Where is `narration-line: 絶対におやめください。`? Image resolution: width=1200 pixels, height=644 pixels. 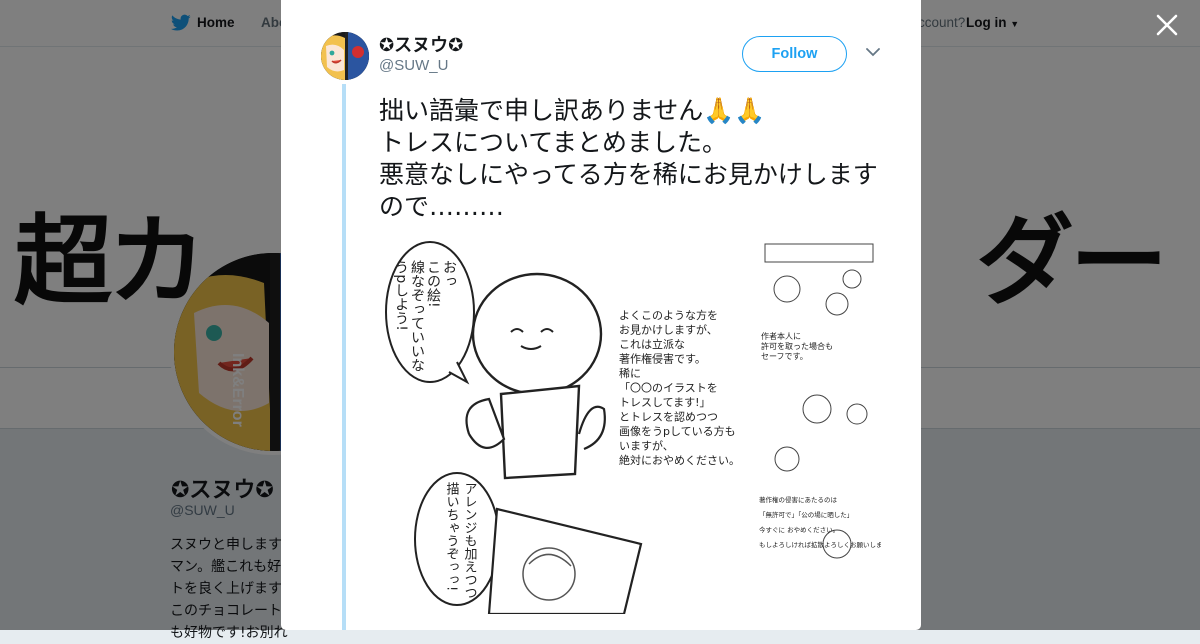 narration-line: 絶対におやめください。 is located at coordinates (679, 460).